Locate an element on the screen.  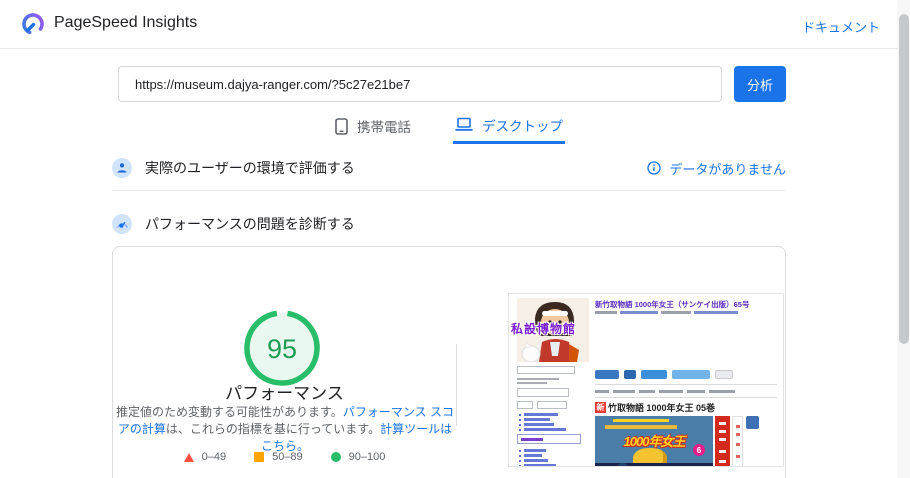
performance-score-gauge: 95 is located at coordinates (282, 348).